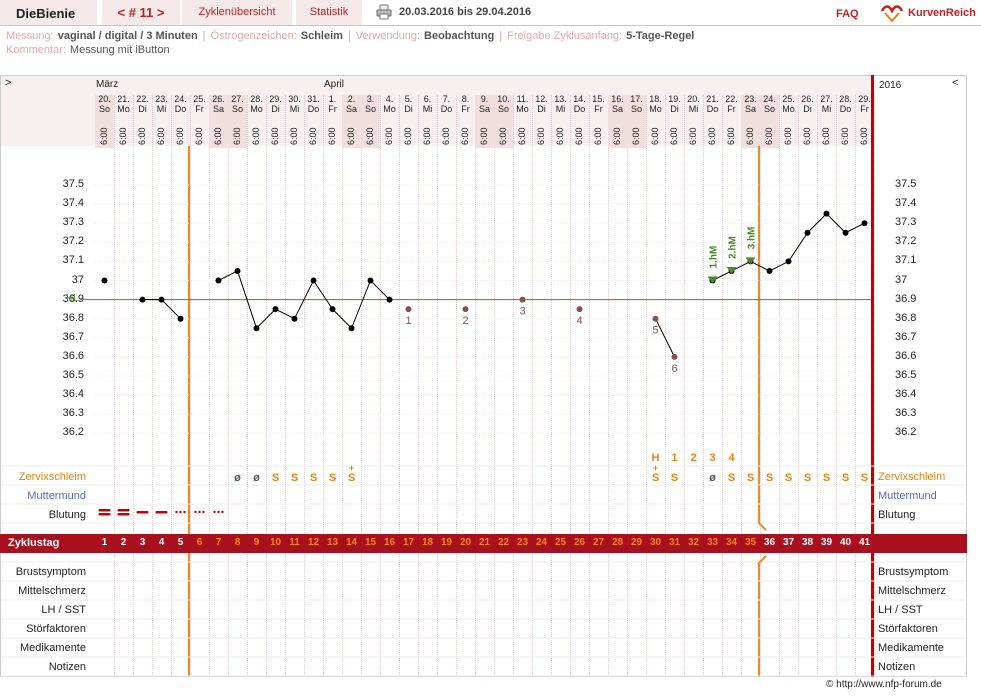 The width and height of the screenshot is (981, 696). I want to click on symptom-row-label-right: Brustsymptom, so click(913, 572).